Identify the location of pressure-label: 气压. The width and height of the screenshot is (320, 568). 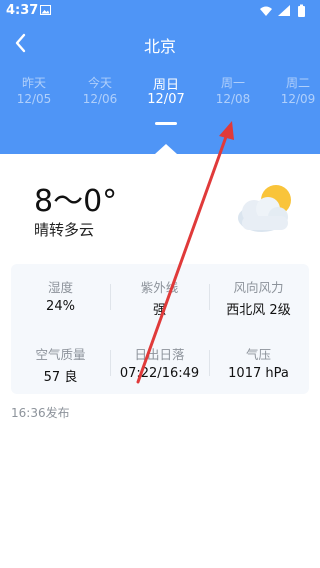
(258, 354).